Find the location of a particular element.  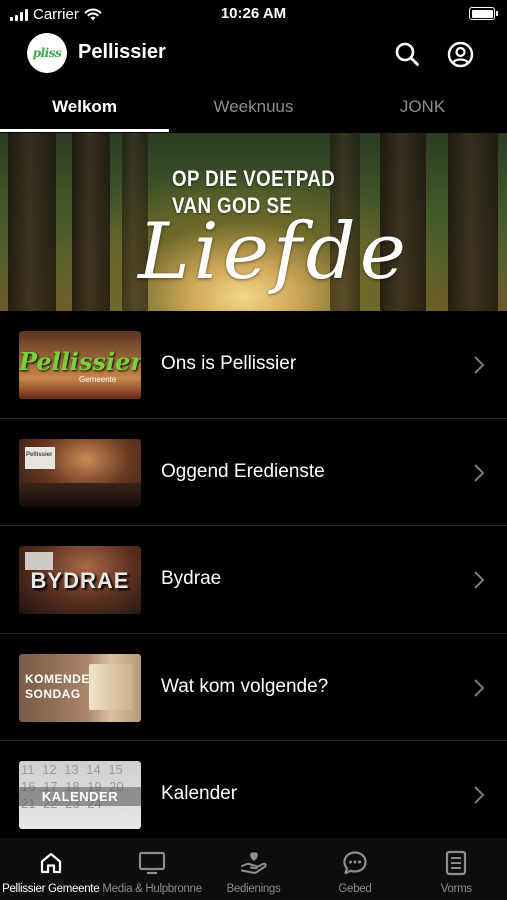

tv-icon is located at coordinates (152, 863).